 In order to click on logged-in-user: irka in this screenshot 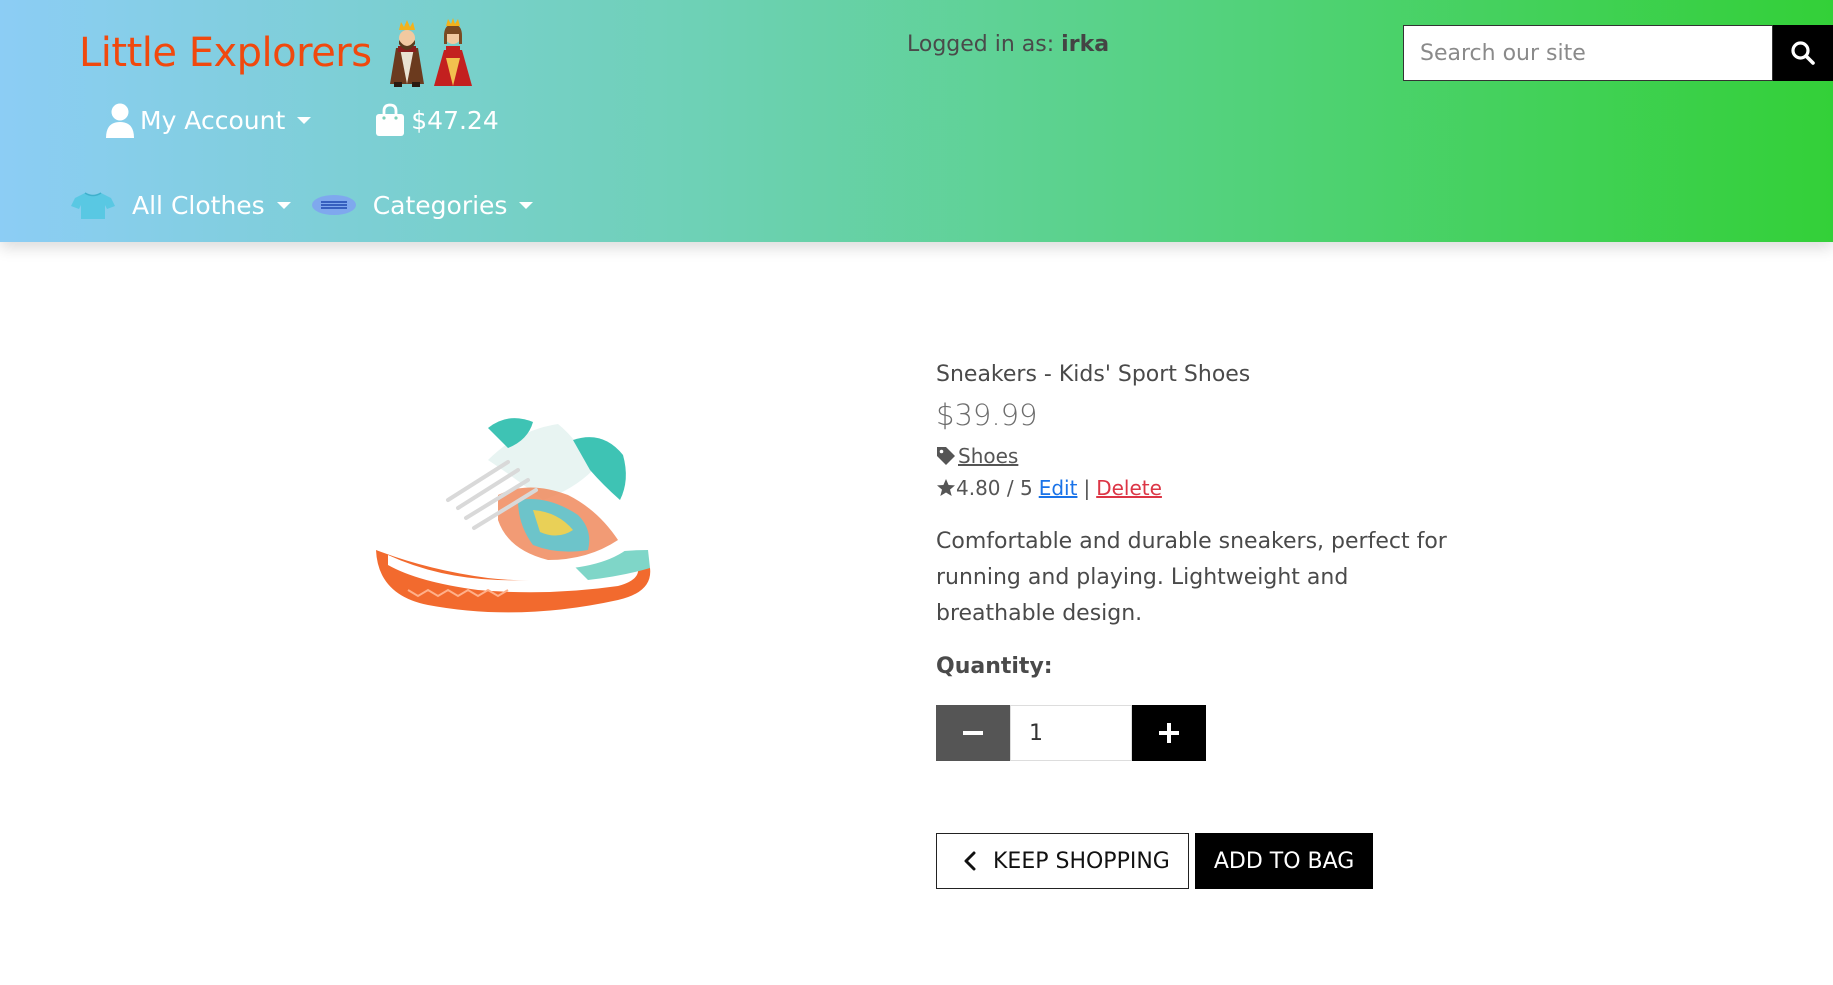, I will do `click(1085, 44)`.